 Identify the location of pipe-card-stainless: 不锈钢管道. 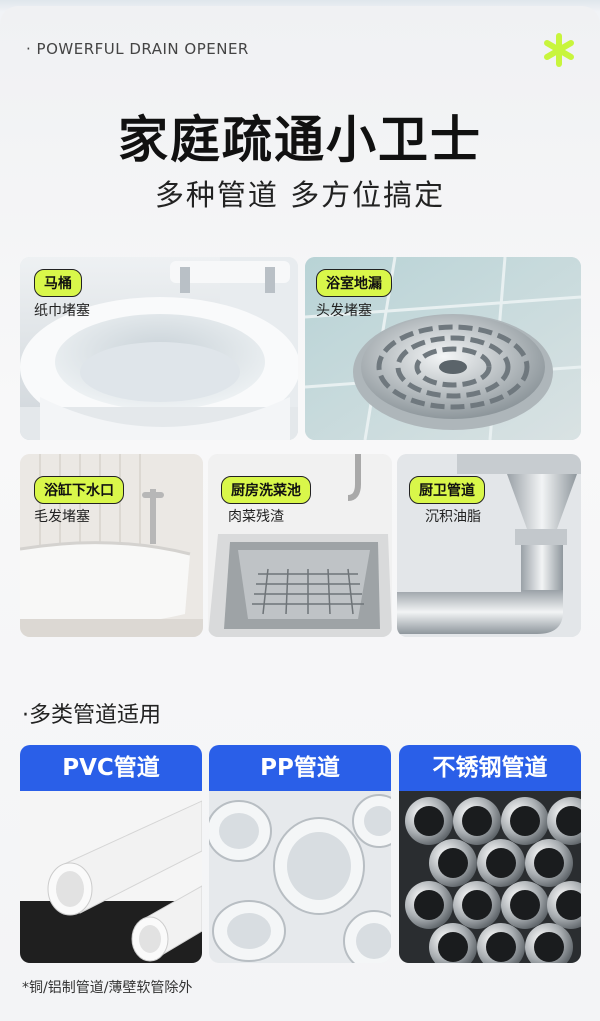
(490, 854).